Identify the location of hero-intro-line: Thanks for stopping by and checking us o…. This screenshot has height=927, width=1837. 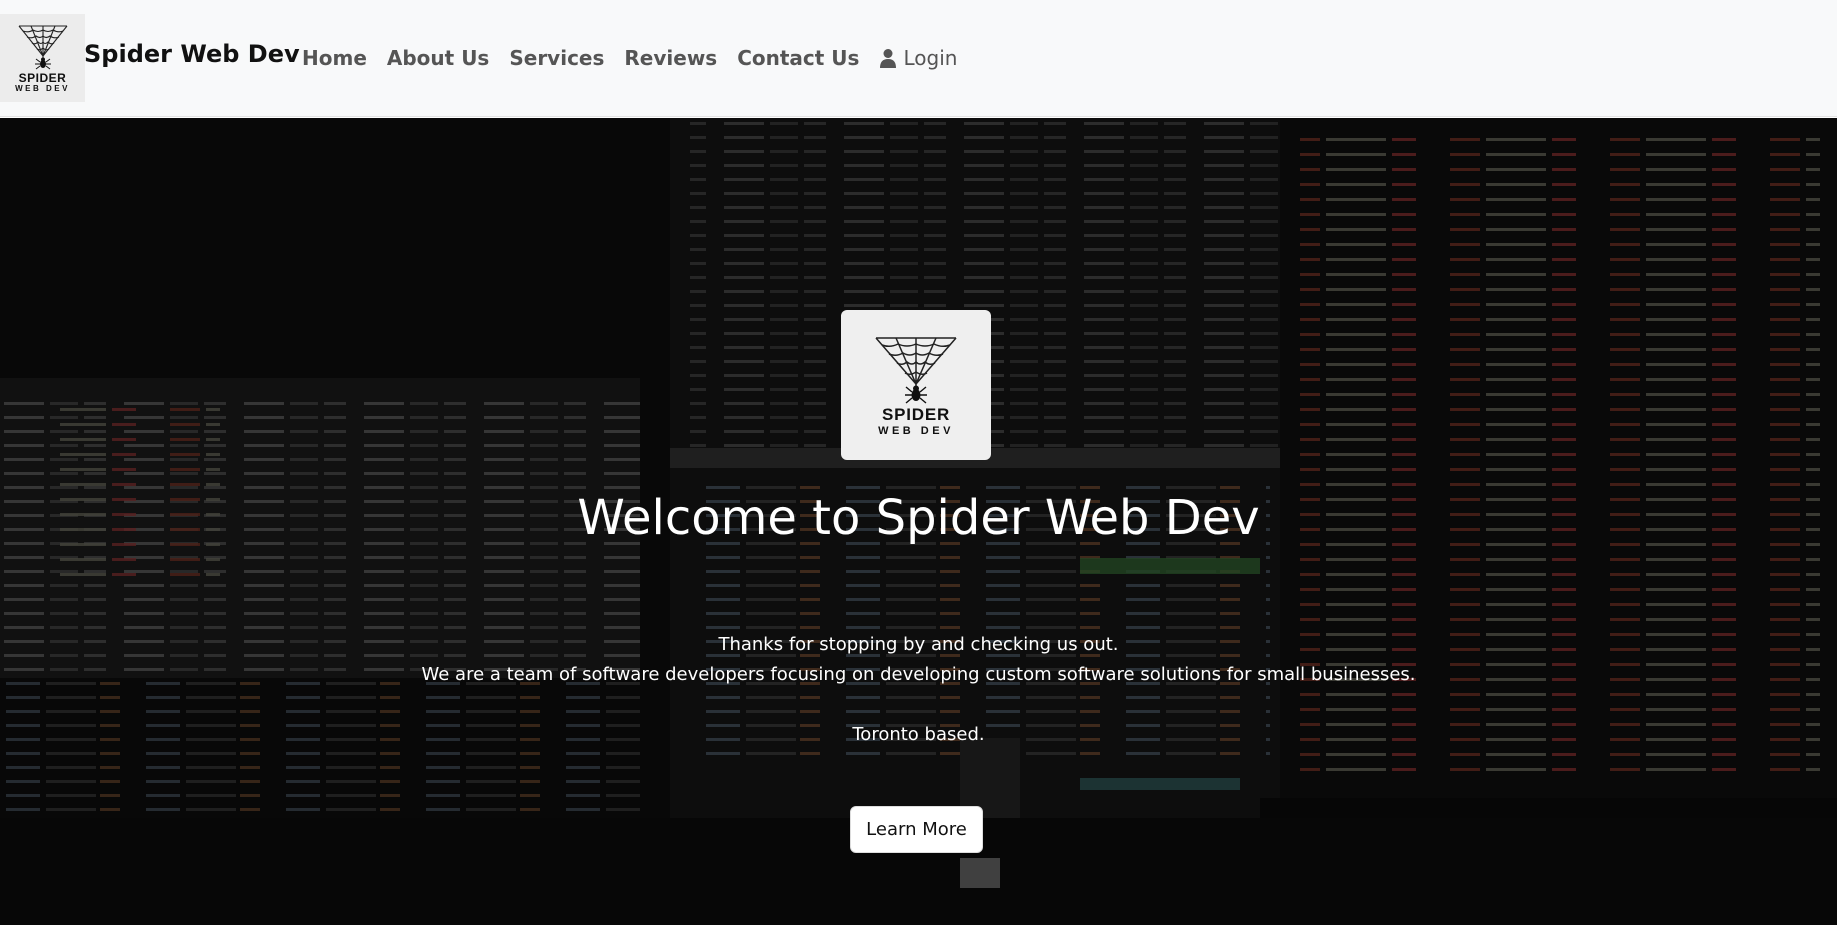
(918, 644).